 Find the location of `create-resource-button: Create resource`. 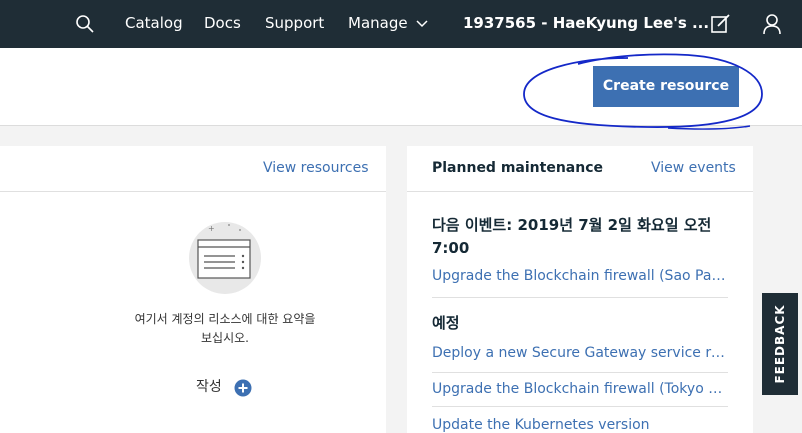

create-resource-button: Create resource is located at coordinates (666, 86).